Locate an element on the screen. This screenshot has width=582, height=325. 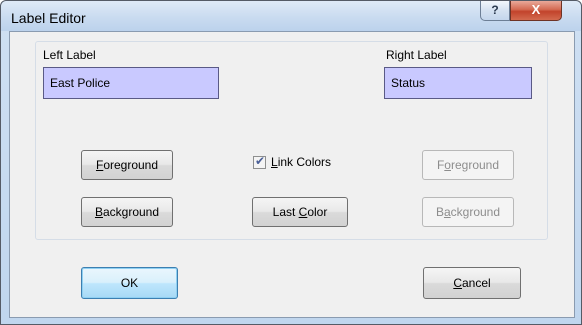
right-foreground-accel: o is located at coordinates (447, 165).